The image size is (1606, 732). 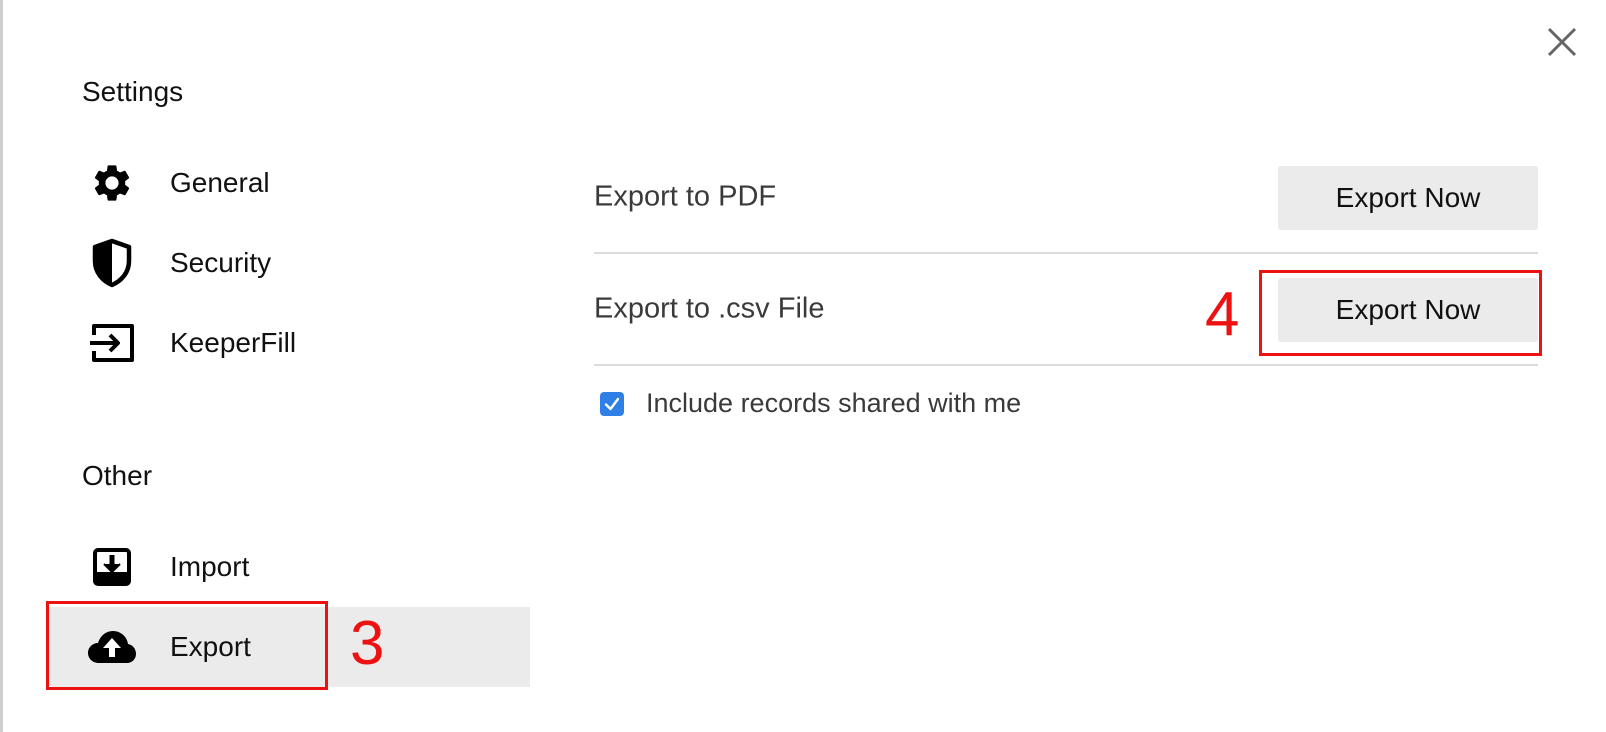 I want to click on include-shared-option: Include records shared with me, so click(x=810, y=403).